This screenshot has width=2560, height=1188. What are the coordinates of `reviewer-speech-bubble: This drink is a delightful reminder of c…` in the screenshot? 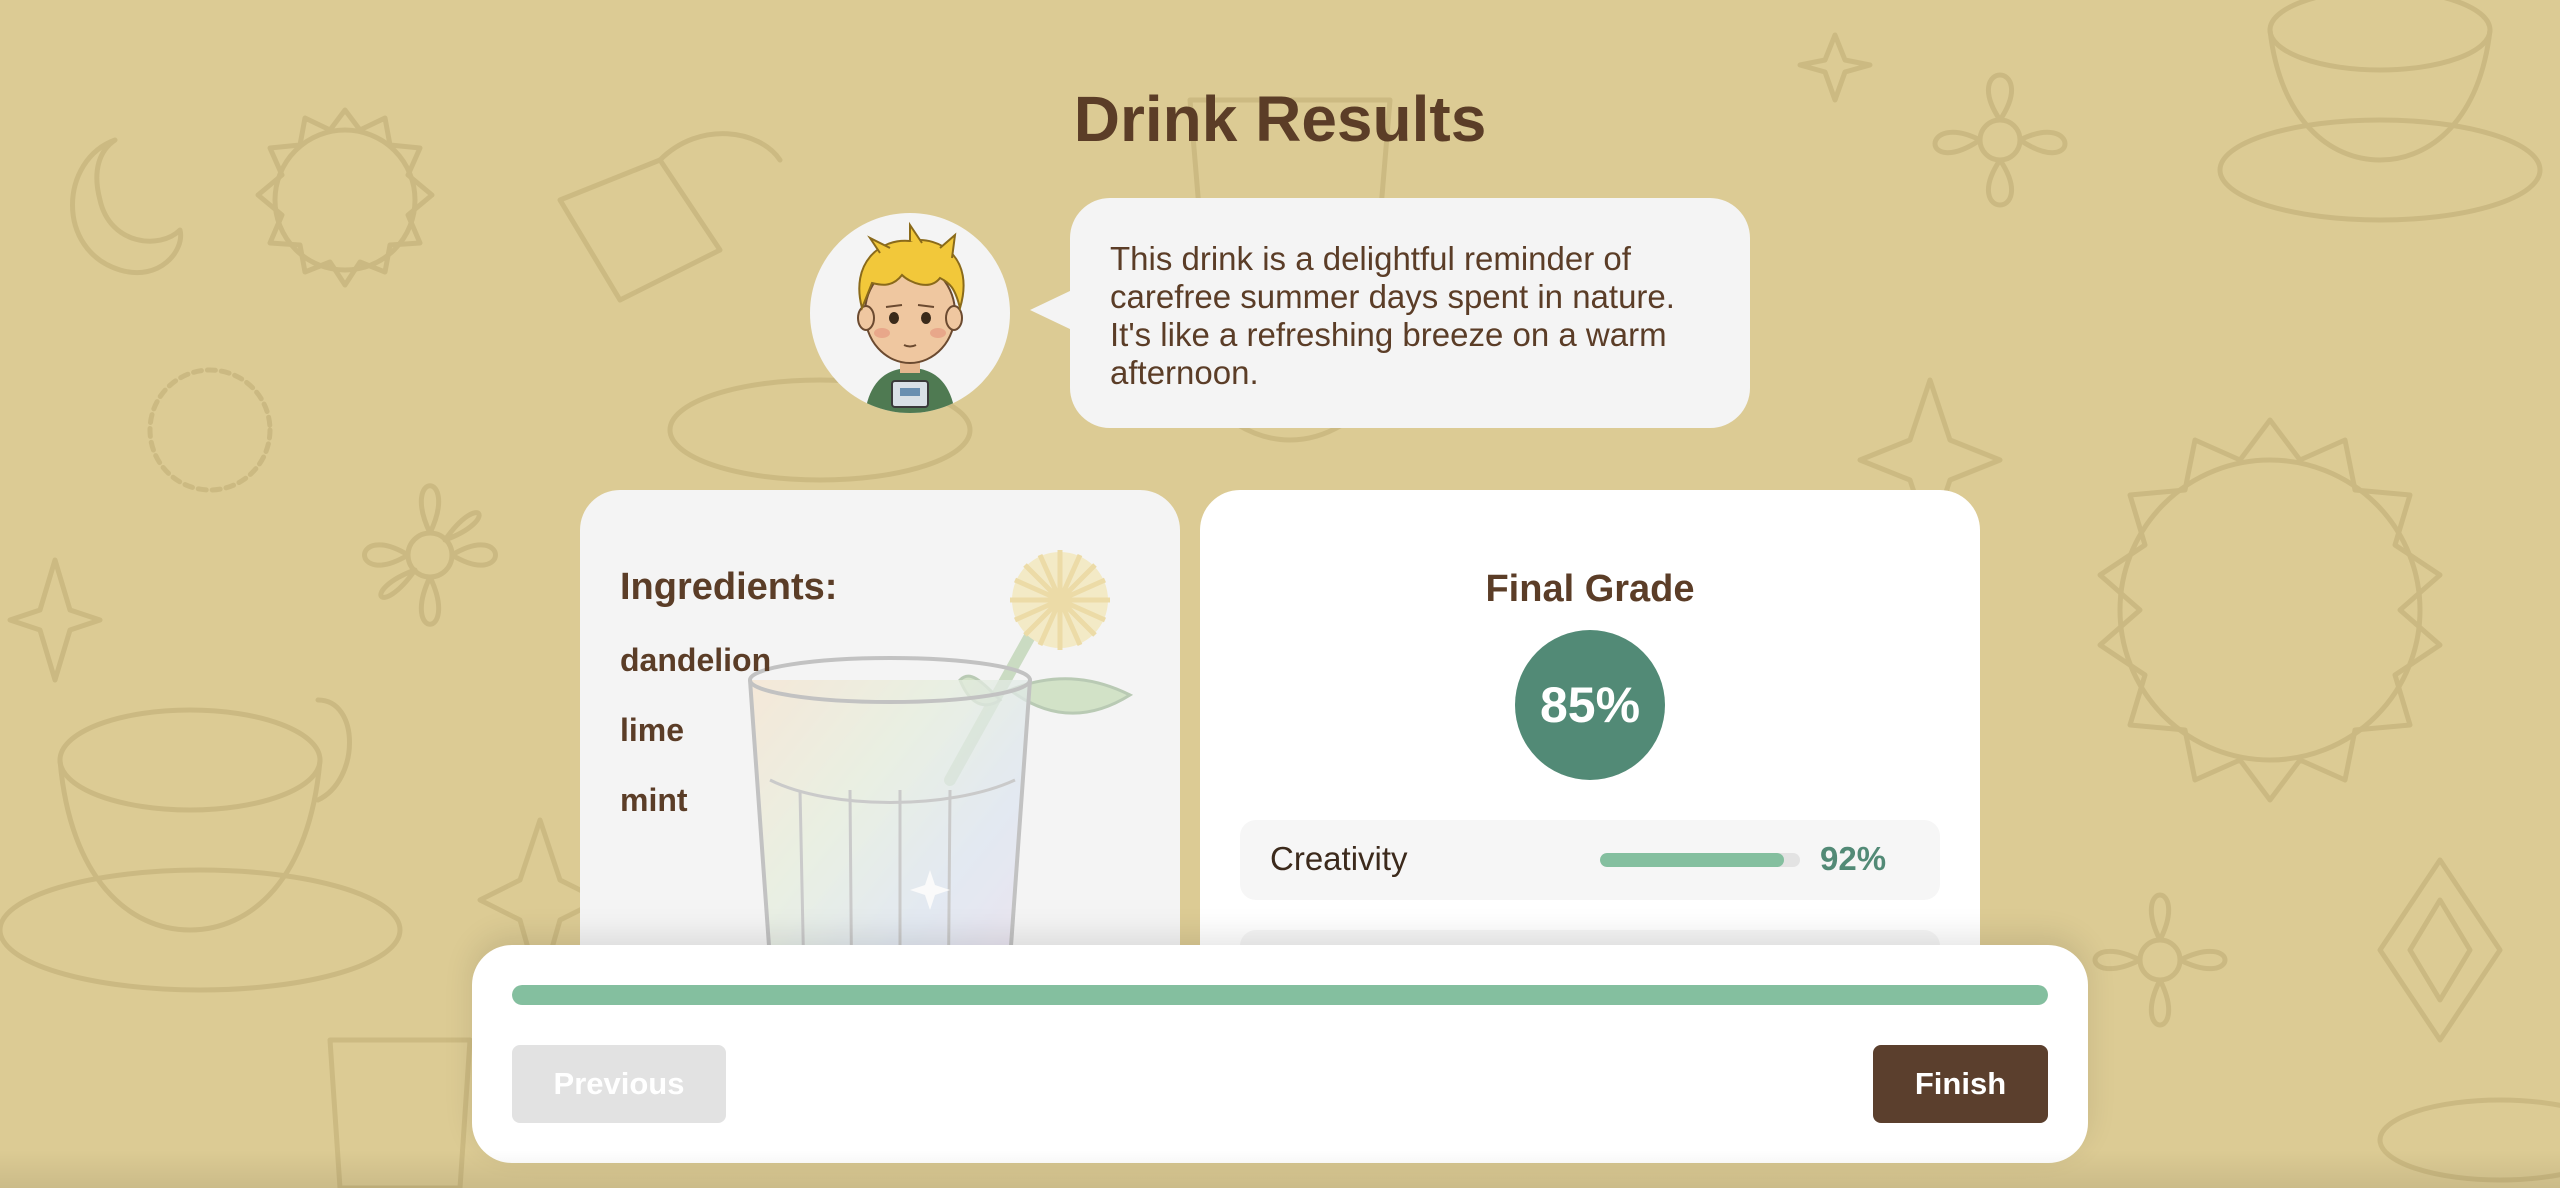 It's located at (1390, 313).